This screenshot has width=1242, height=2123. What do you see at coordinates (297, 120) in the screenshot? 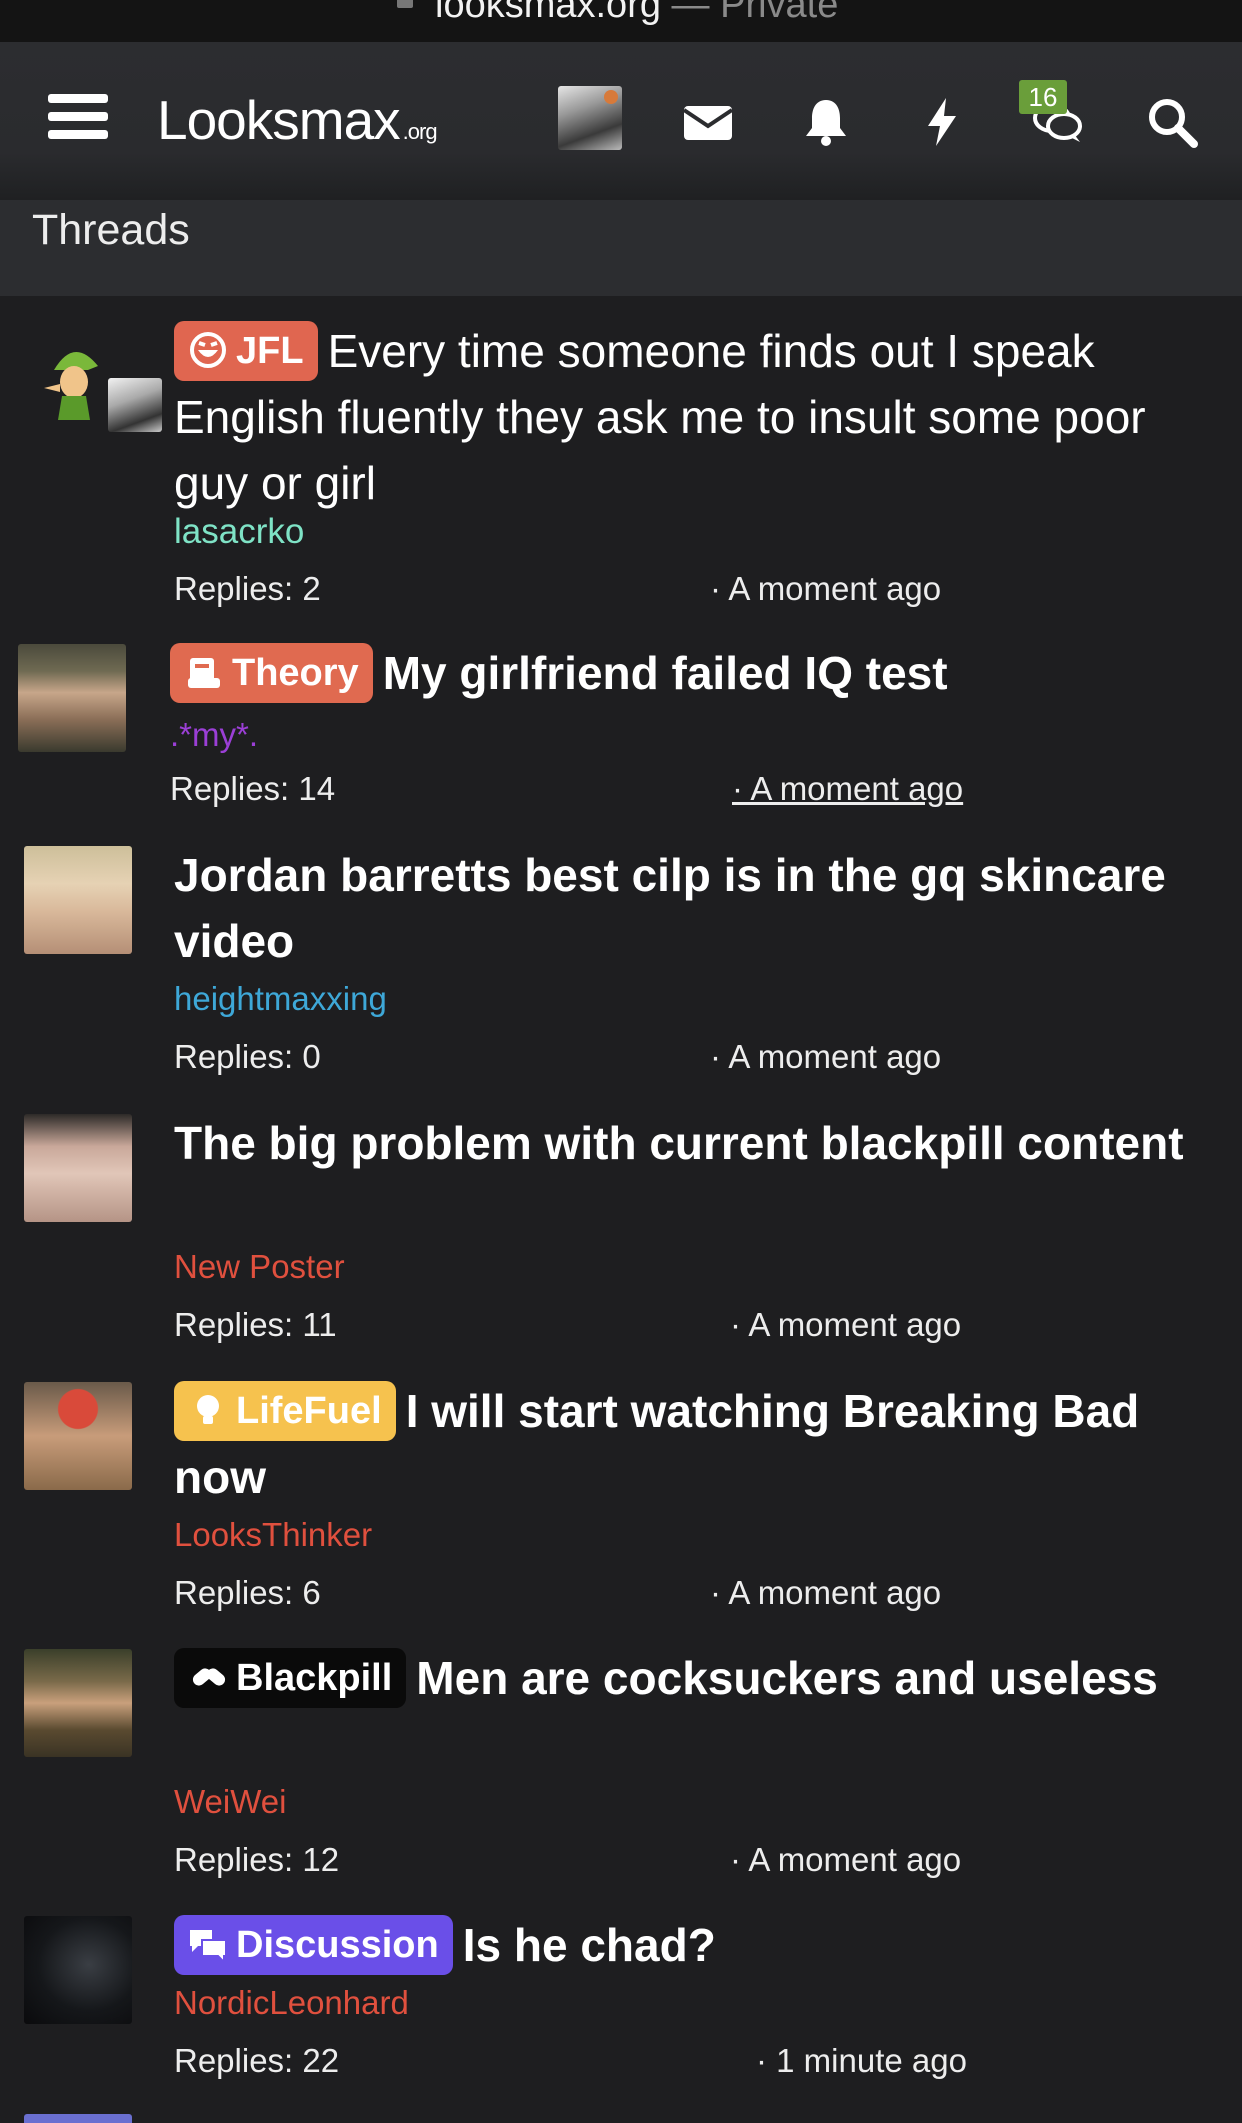
I see `site-logo: Looksmax .org` at bounding box center [297, 120].